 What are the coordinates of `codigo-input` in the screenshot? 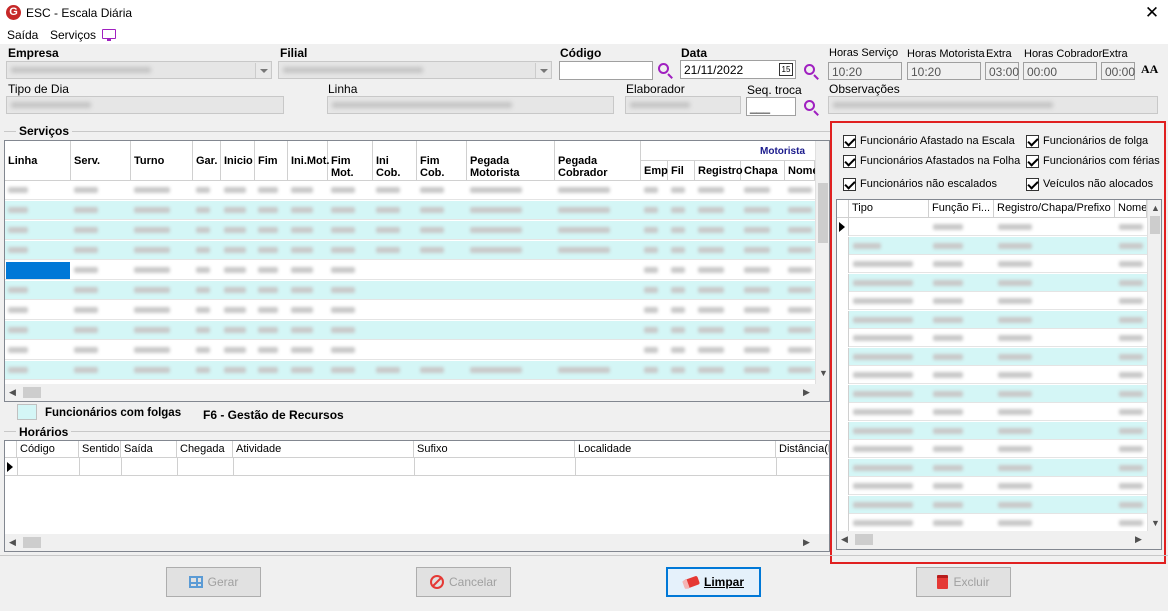 It's located at (606, 70).